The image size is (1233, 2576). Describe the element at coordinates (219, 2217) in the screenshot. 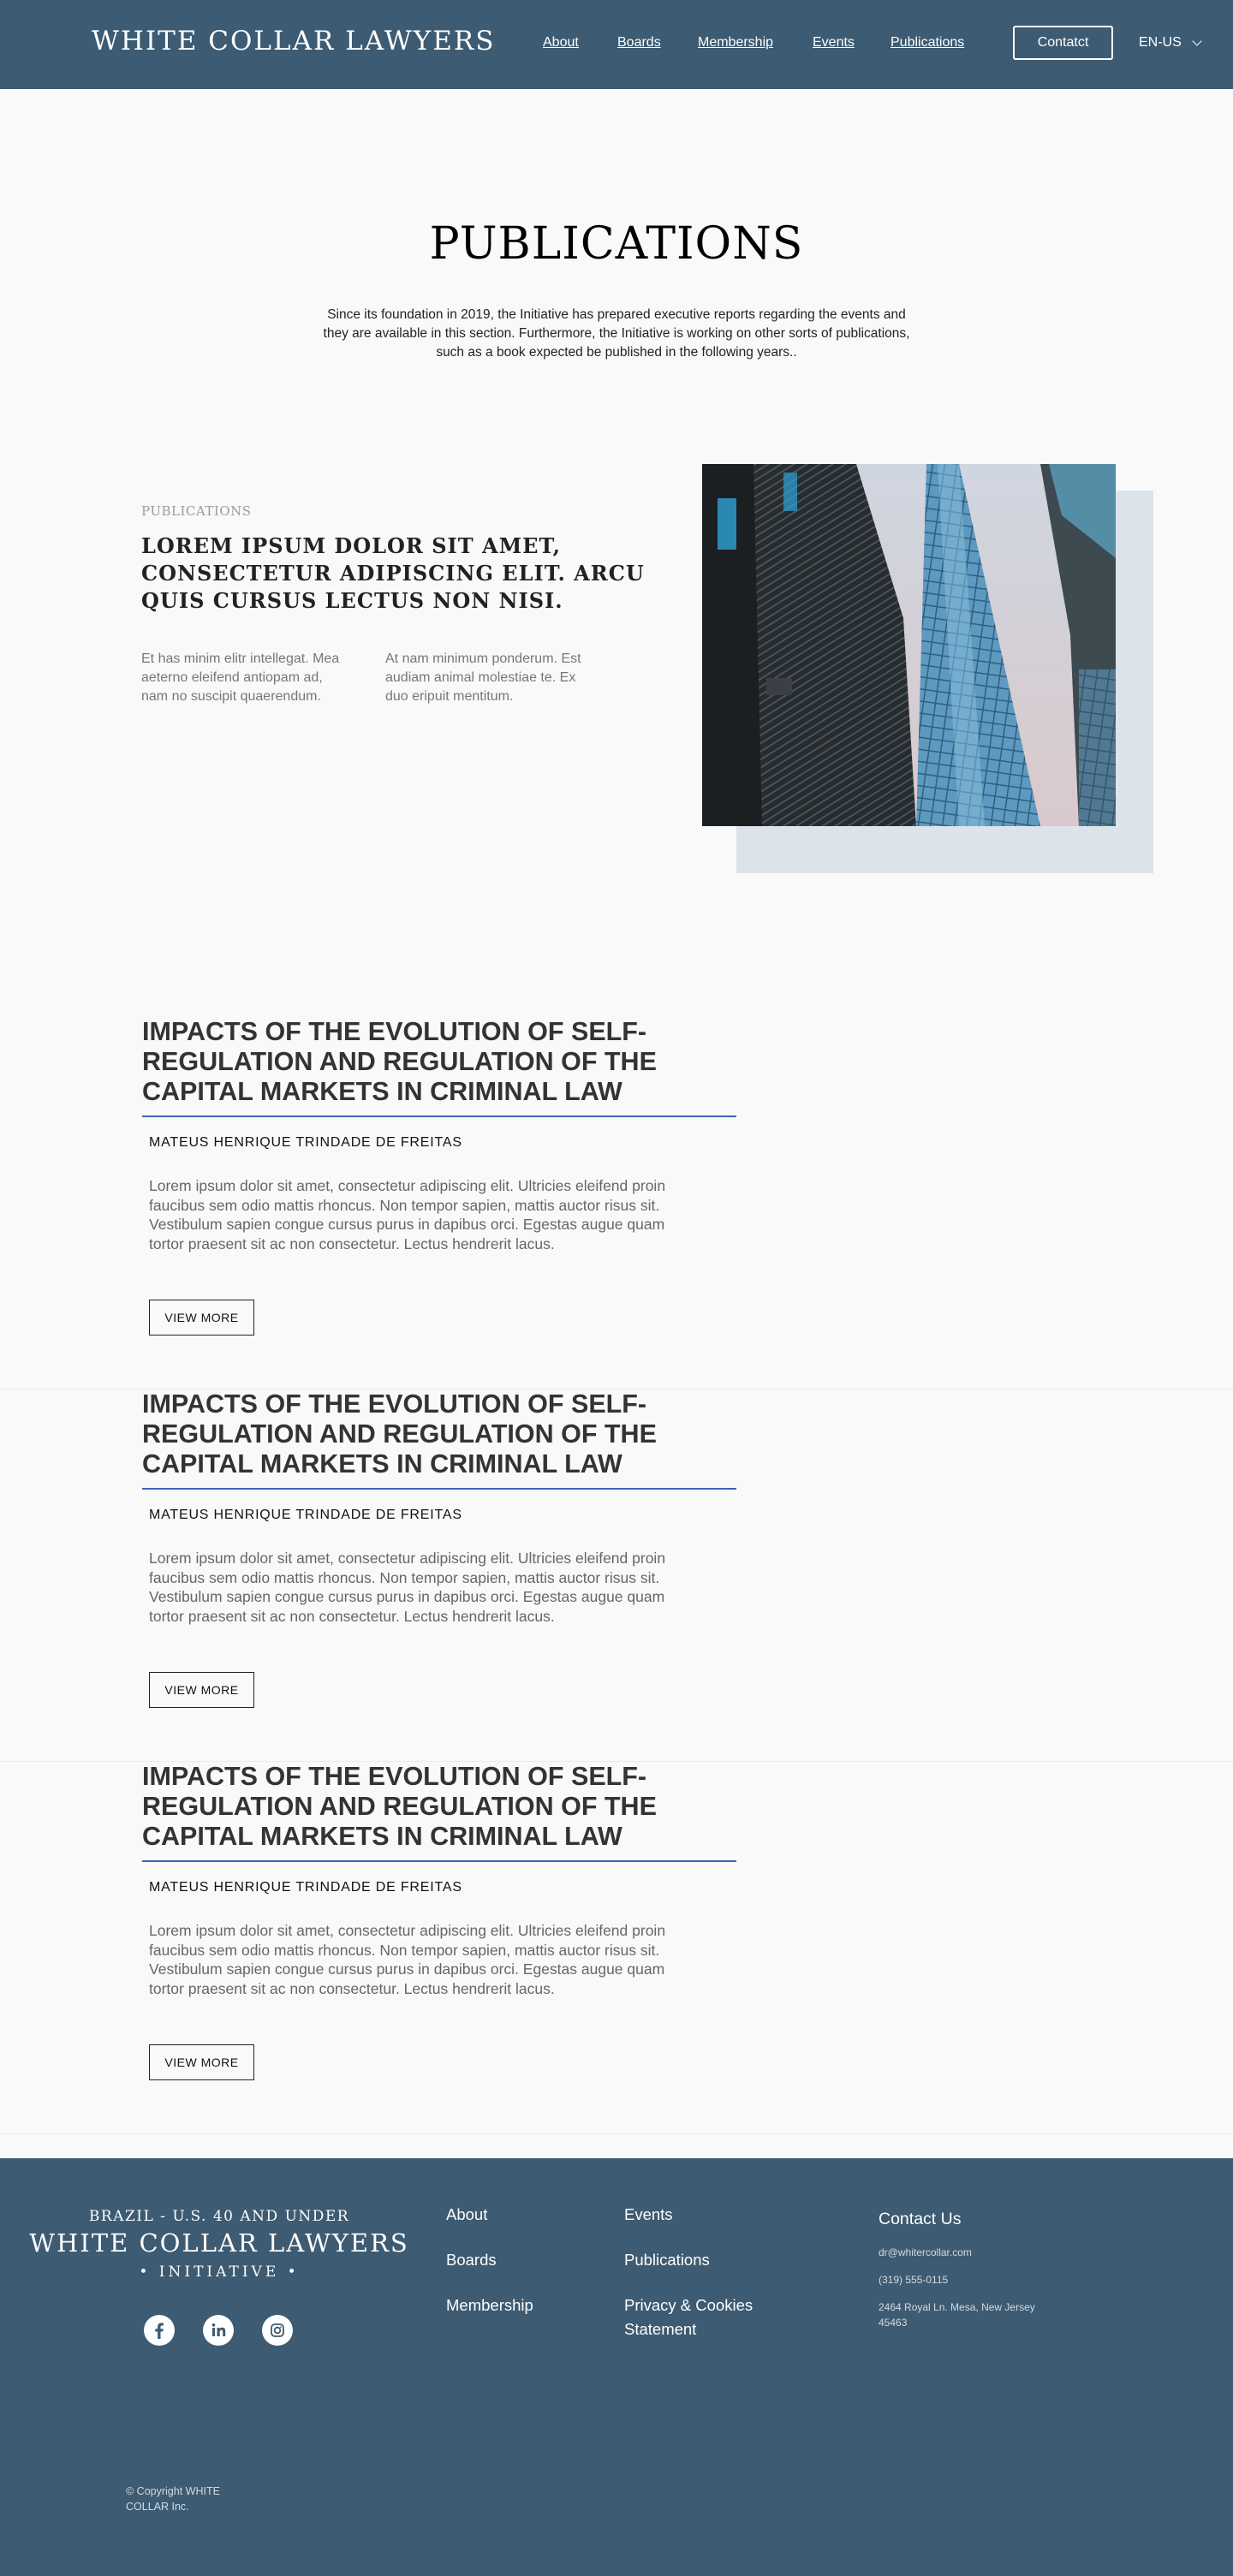

I see `footer-tagline: BRAZIL - U.S. 40 AND UNDER` at that location.